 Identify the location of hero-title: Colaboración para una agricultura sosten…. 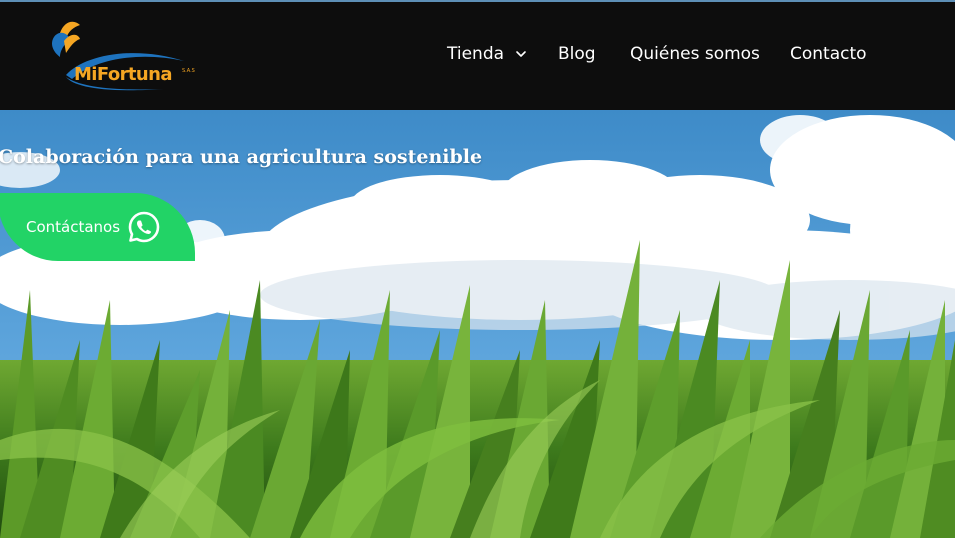
(241, 157).